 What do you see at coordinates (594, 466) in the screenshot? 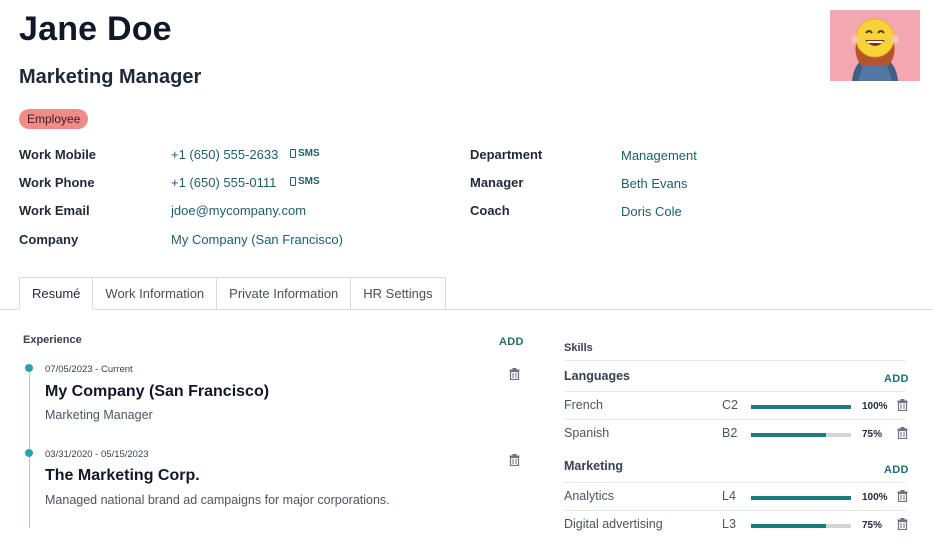
I see `skill-group-marketing: Marketing` at bounding box center [594, 466].